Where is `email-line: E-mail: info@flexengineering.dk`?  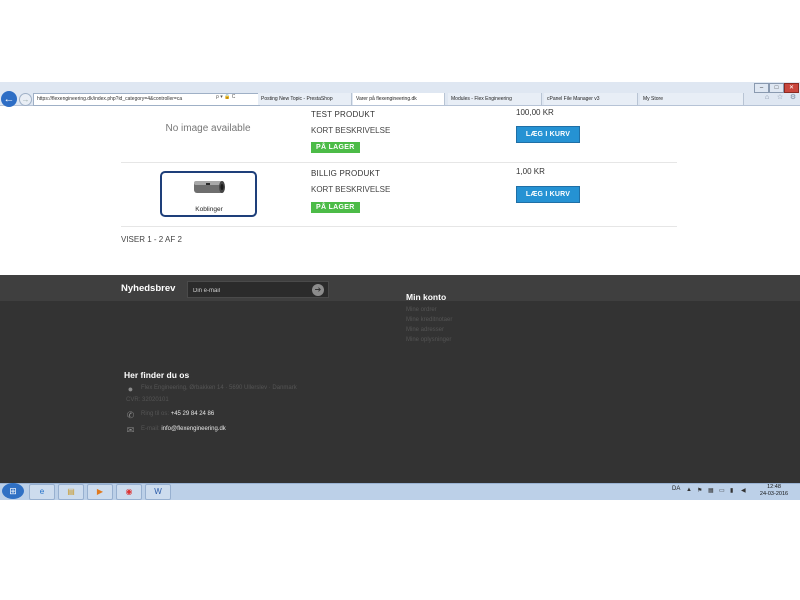
email-line: E-mail: info@flexengineering.dk is located at coordinates (183, 429).